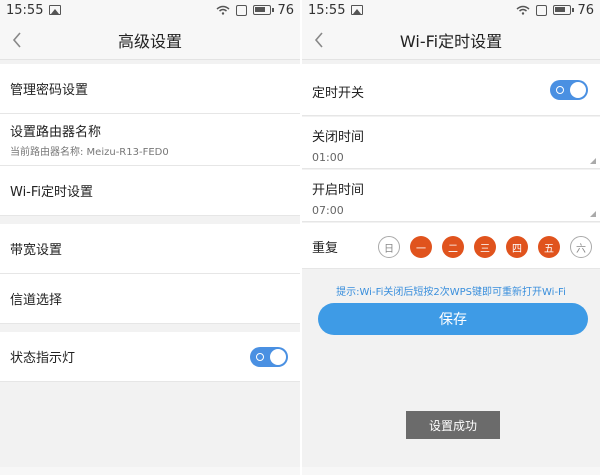 This screenshot has height=475, width=600. What do you see at coordinates (451, 143) in the screenshot?
I see `close-time-row: 关闭时间 01:00` at bounding box center [451, 143].